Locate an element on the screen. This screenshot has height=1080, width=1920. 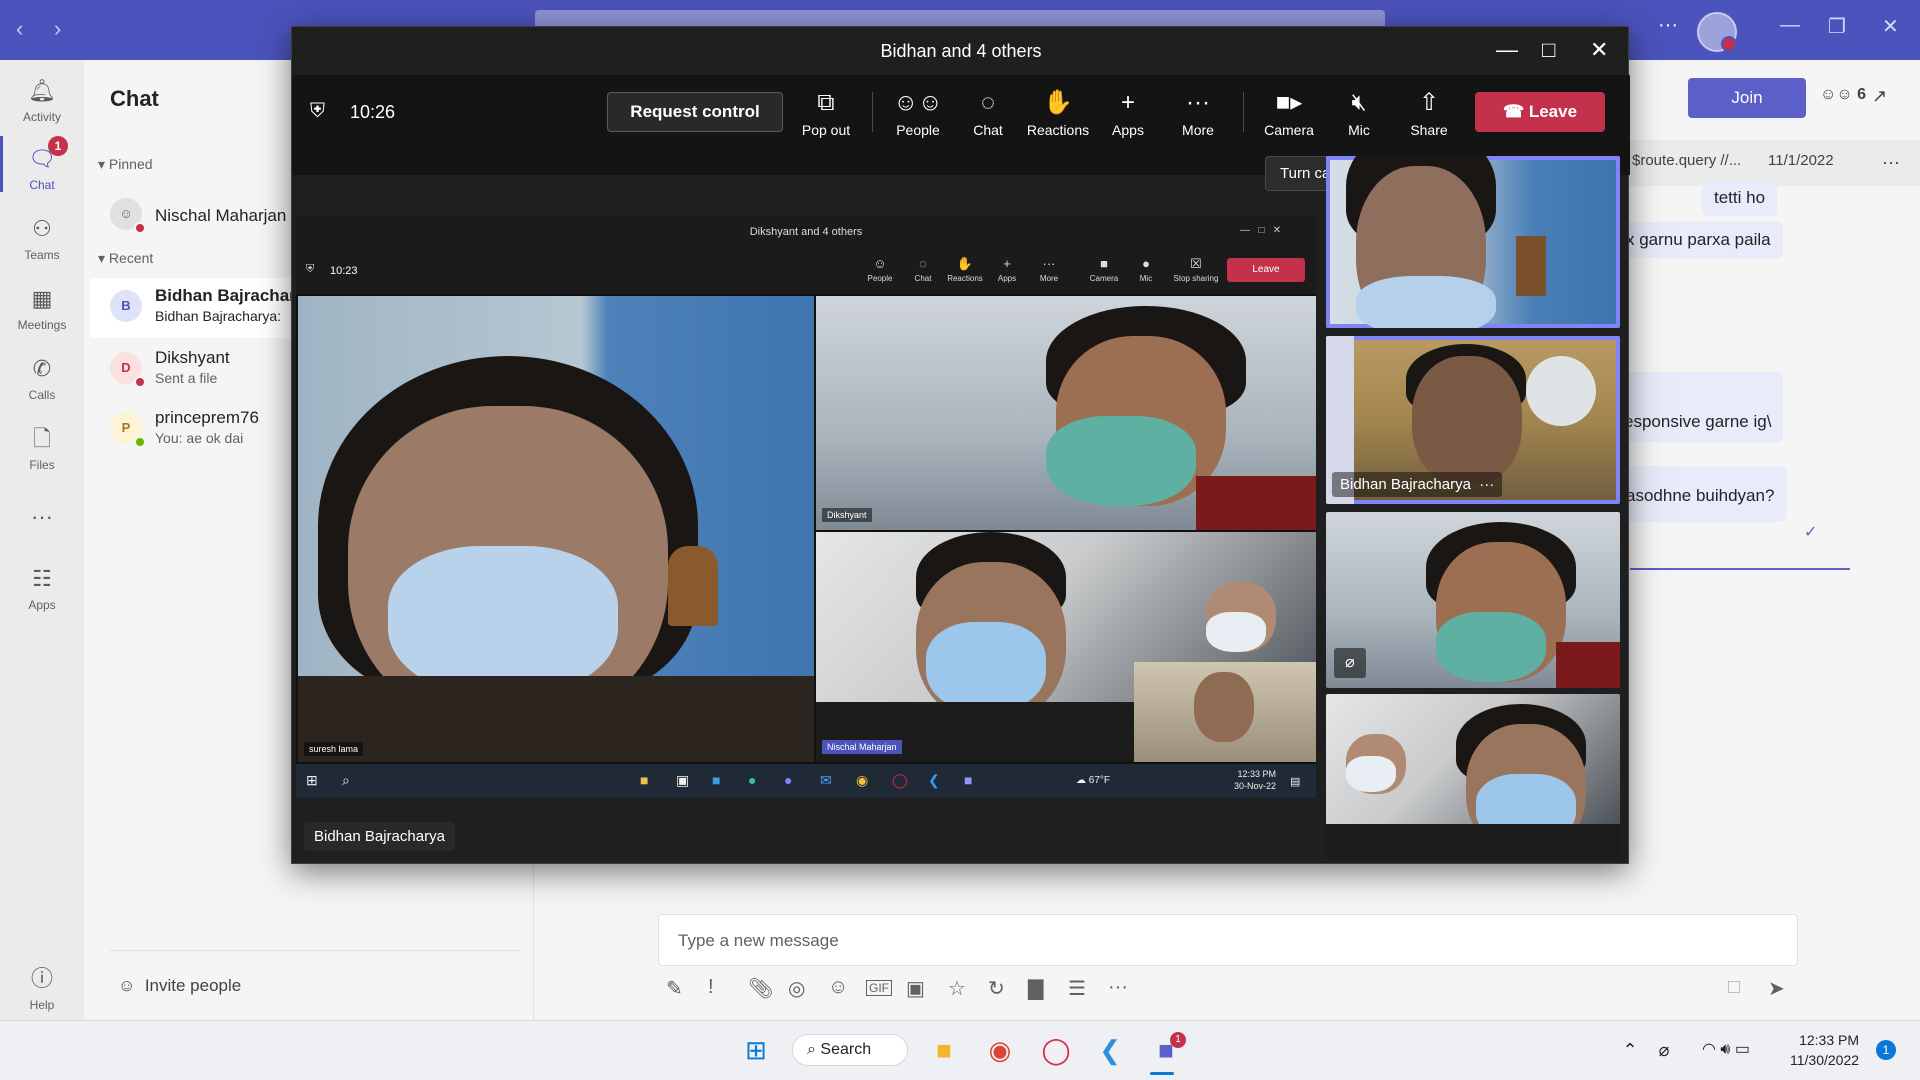
meeting-minimize-icon: — is located at coordinates (1507, 50).